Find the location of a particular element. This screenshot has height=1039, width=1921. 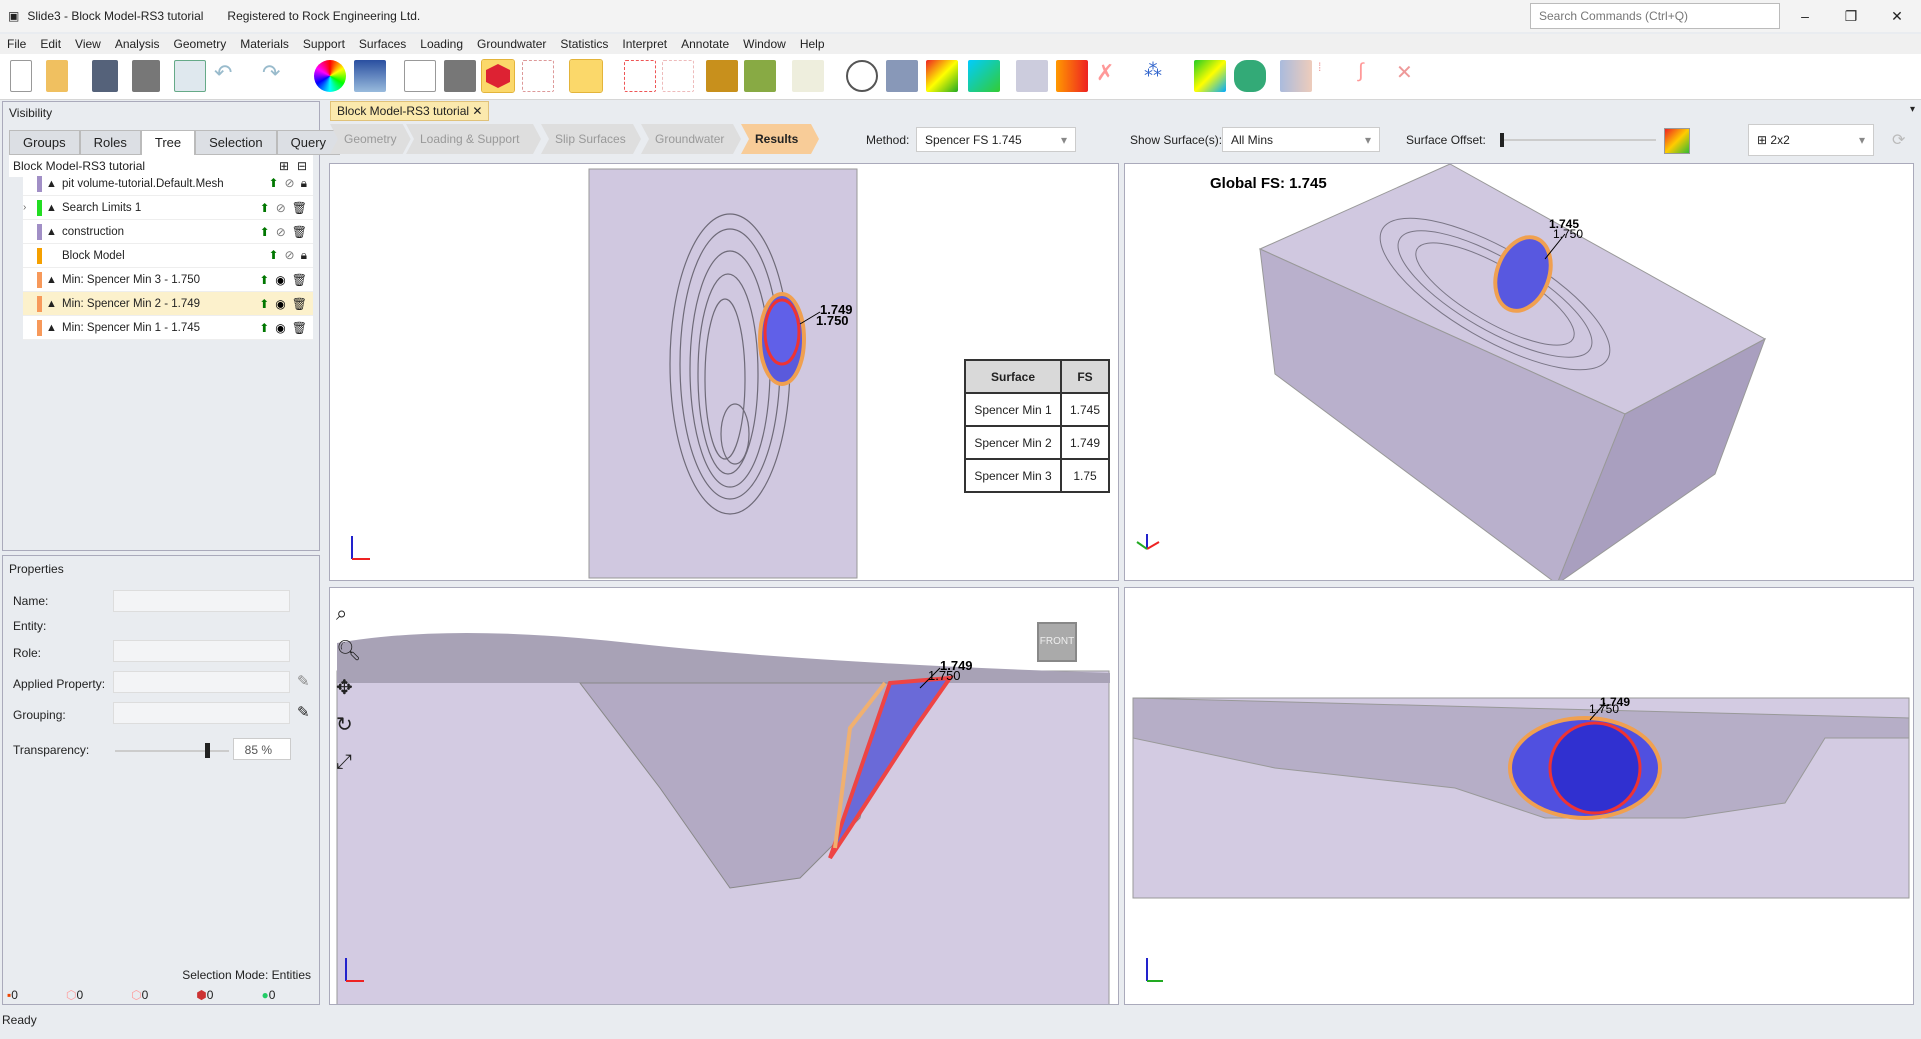

menu-edit: Edit is located at coordinates (50, 44).